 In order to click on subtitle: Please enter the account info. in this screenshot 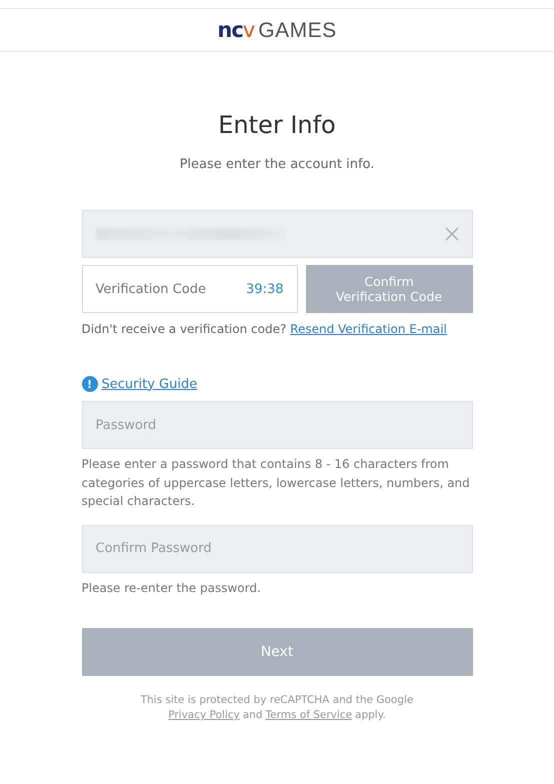, I will do `click(277, 164)`.